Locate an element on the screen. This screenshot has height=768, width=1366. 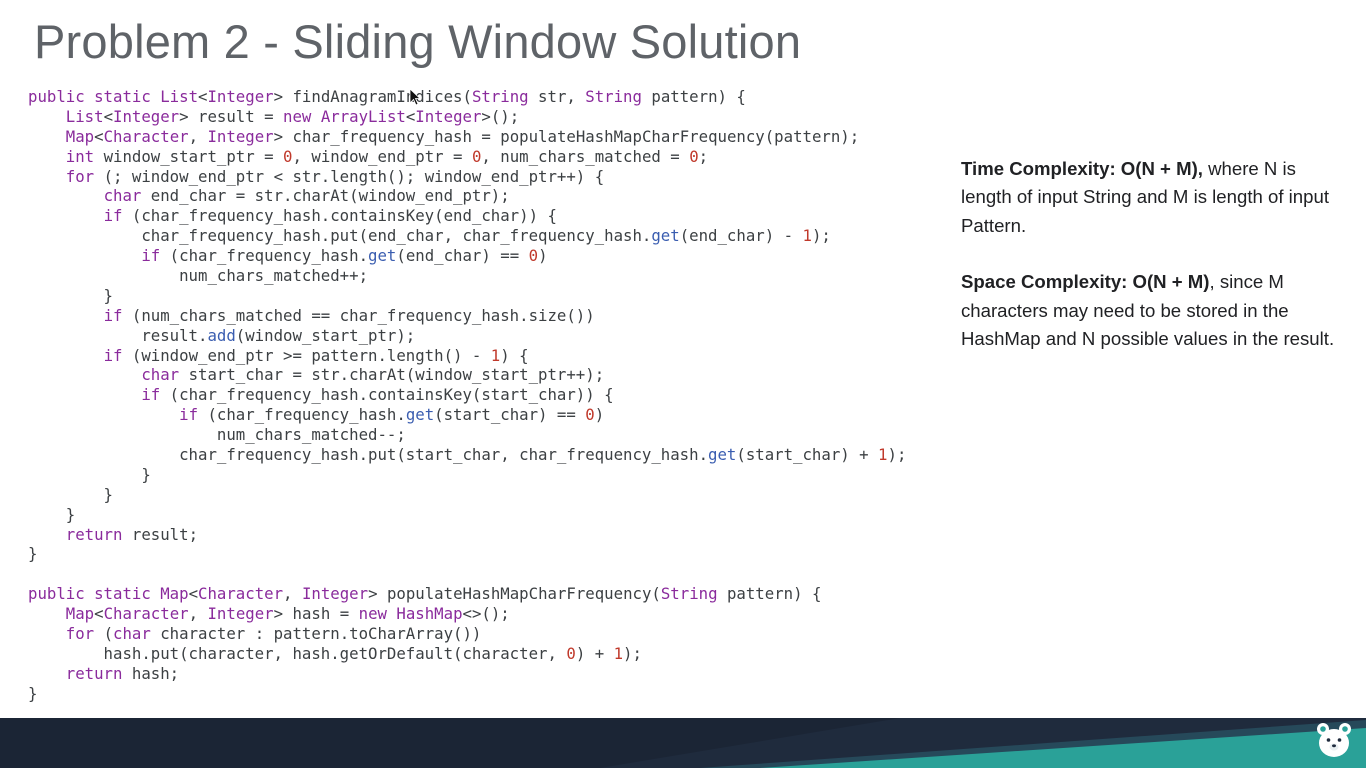
footer-banner is located at coordinates (683, 743).